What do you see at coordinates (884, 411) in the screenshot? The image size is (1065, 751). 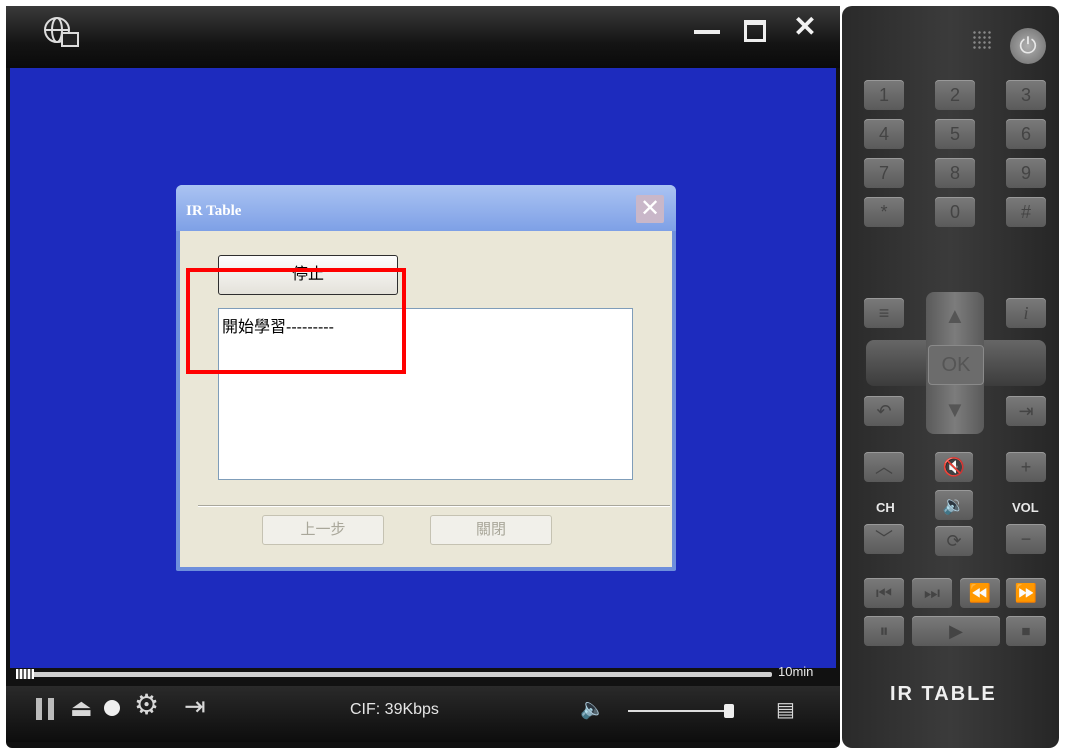 I see `back-icon: ↶` at bounding box center [884, 411].